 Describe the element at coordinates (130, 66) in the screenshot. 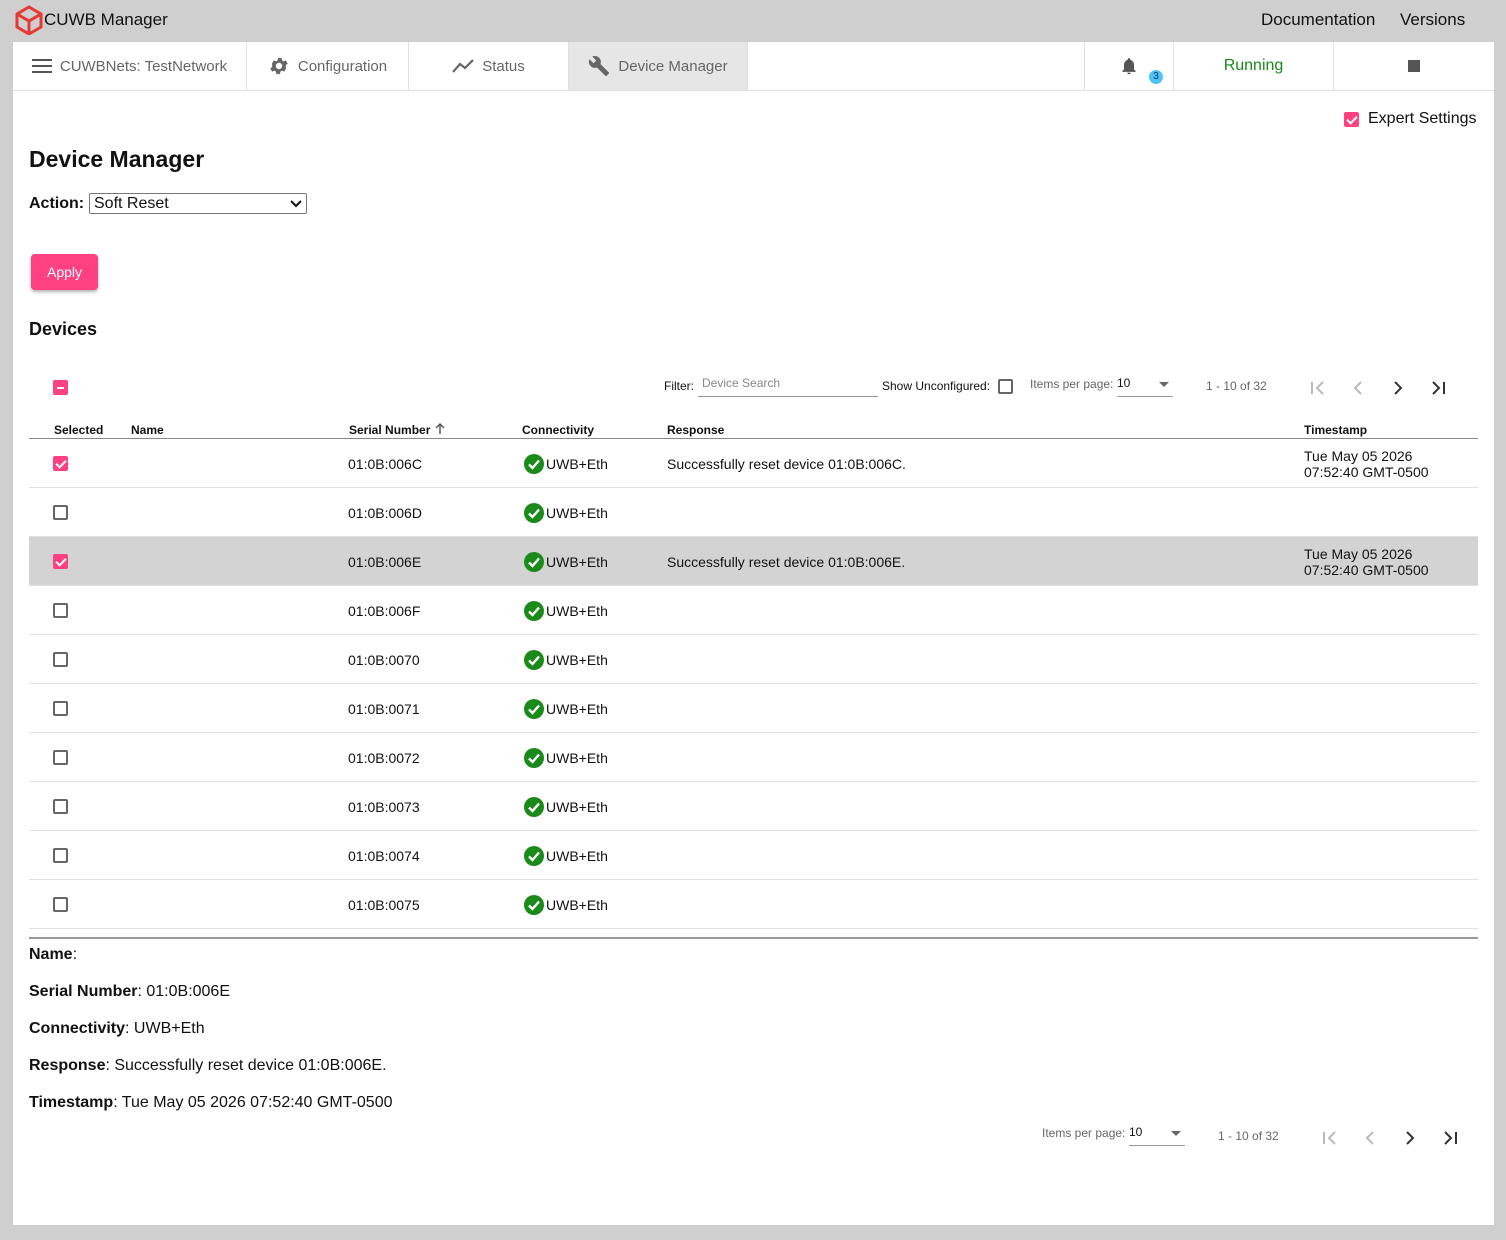

I see `network-menu-button: CUWBNets: TestNetwork` at that location.